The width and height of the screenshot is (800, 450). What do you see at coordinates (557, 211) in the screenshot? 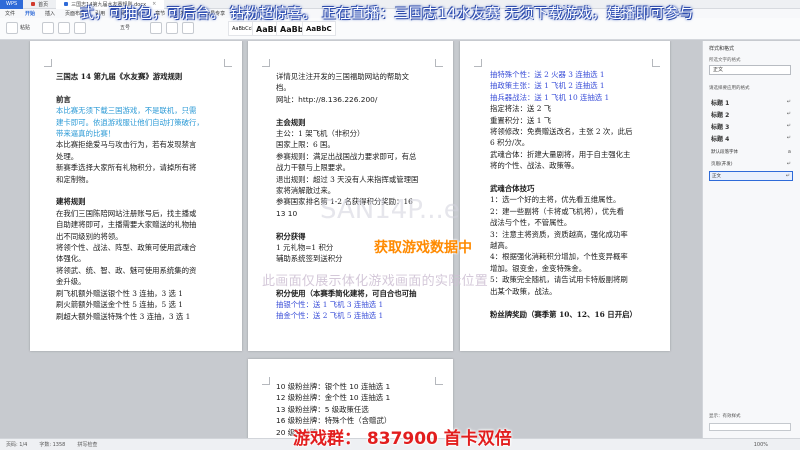
I see `text-line: 2：建一些副将（卡将或飞机将），优先看` at bounding box center [557, 211].